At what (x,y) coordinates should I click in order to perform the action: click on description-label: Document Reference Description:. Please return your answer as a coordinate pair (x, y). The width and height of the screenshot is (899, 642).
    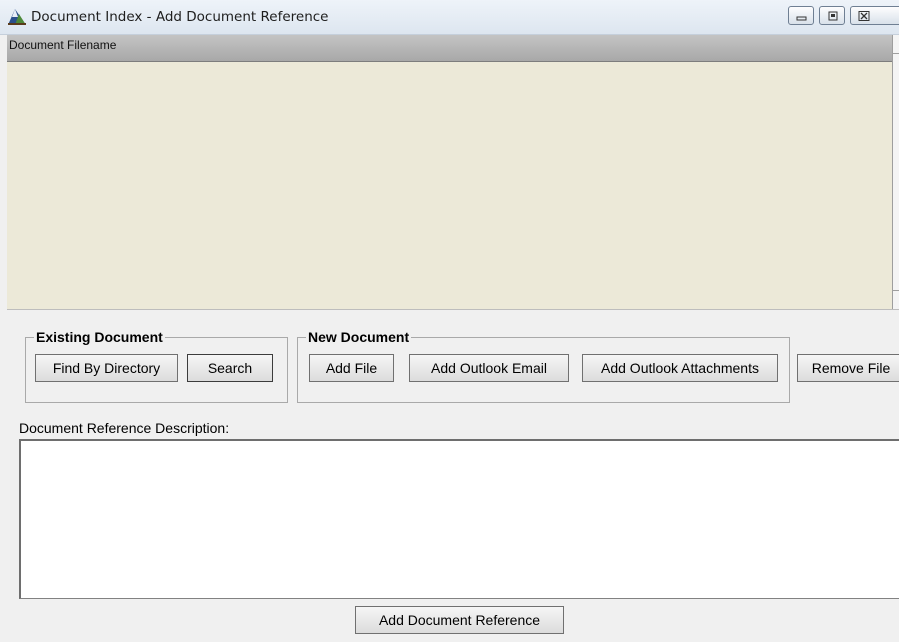
    Looking at the image, I should click on (124, 428).